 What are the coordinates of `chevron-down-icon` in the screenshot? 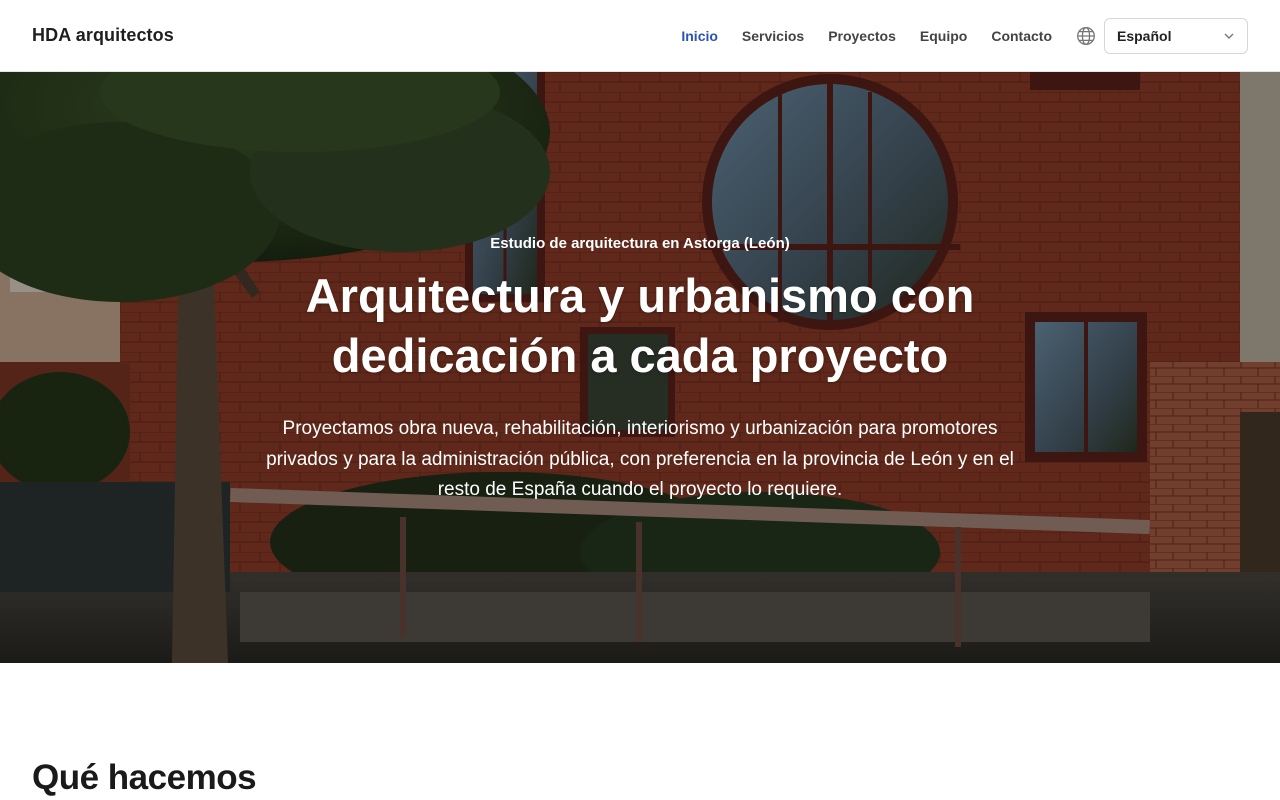 It's located at (1229, 36).